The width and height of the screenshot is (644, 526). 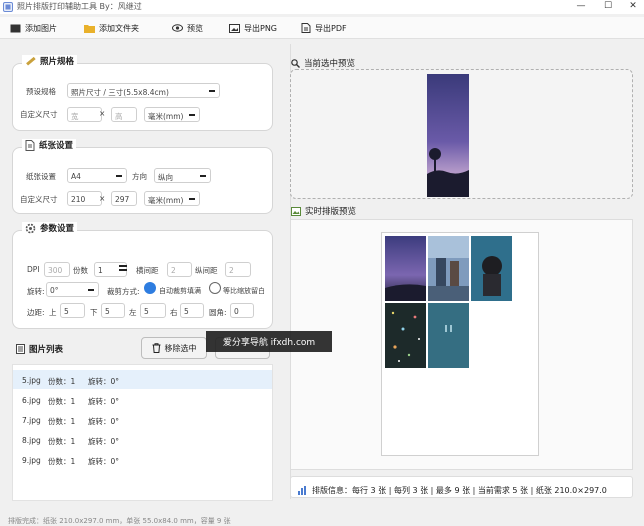 I want to click on custom-size-label: 自定义尺寸, so click(x=39, y=114).